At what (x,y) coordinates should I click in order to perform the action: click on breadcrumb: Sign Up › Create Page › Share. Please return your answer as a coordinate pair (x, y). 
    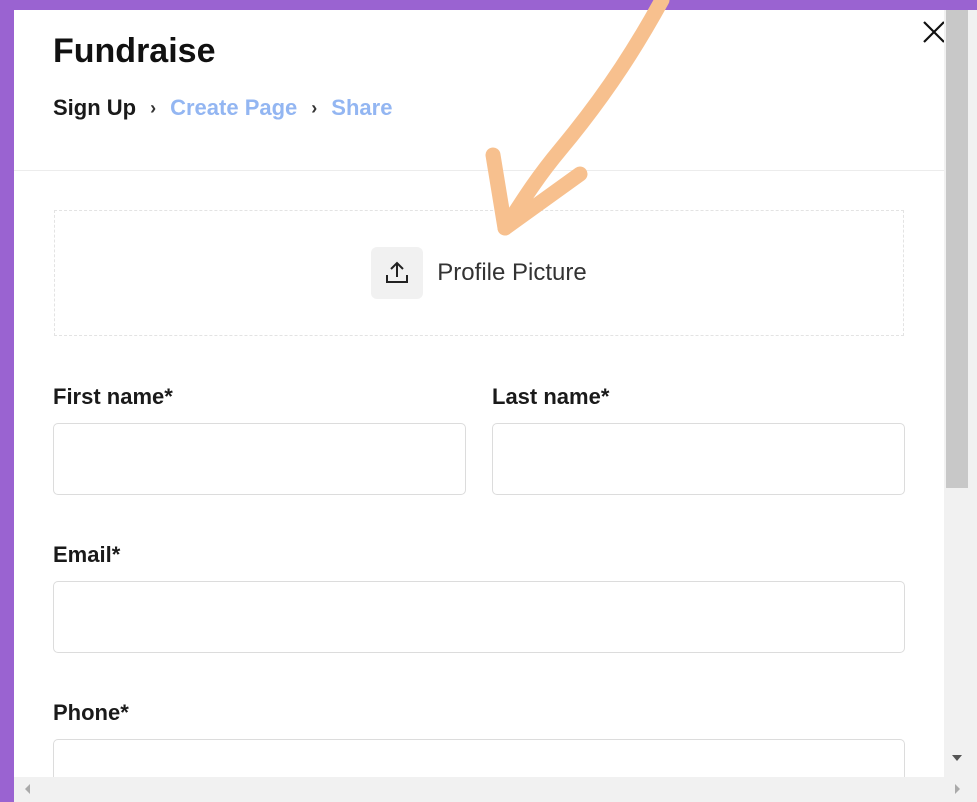
    Looking at the image, I should click on (222, 108).